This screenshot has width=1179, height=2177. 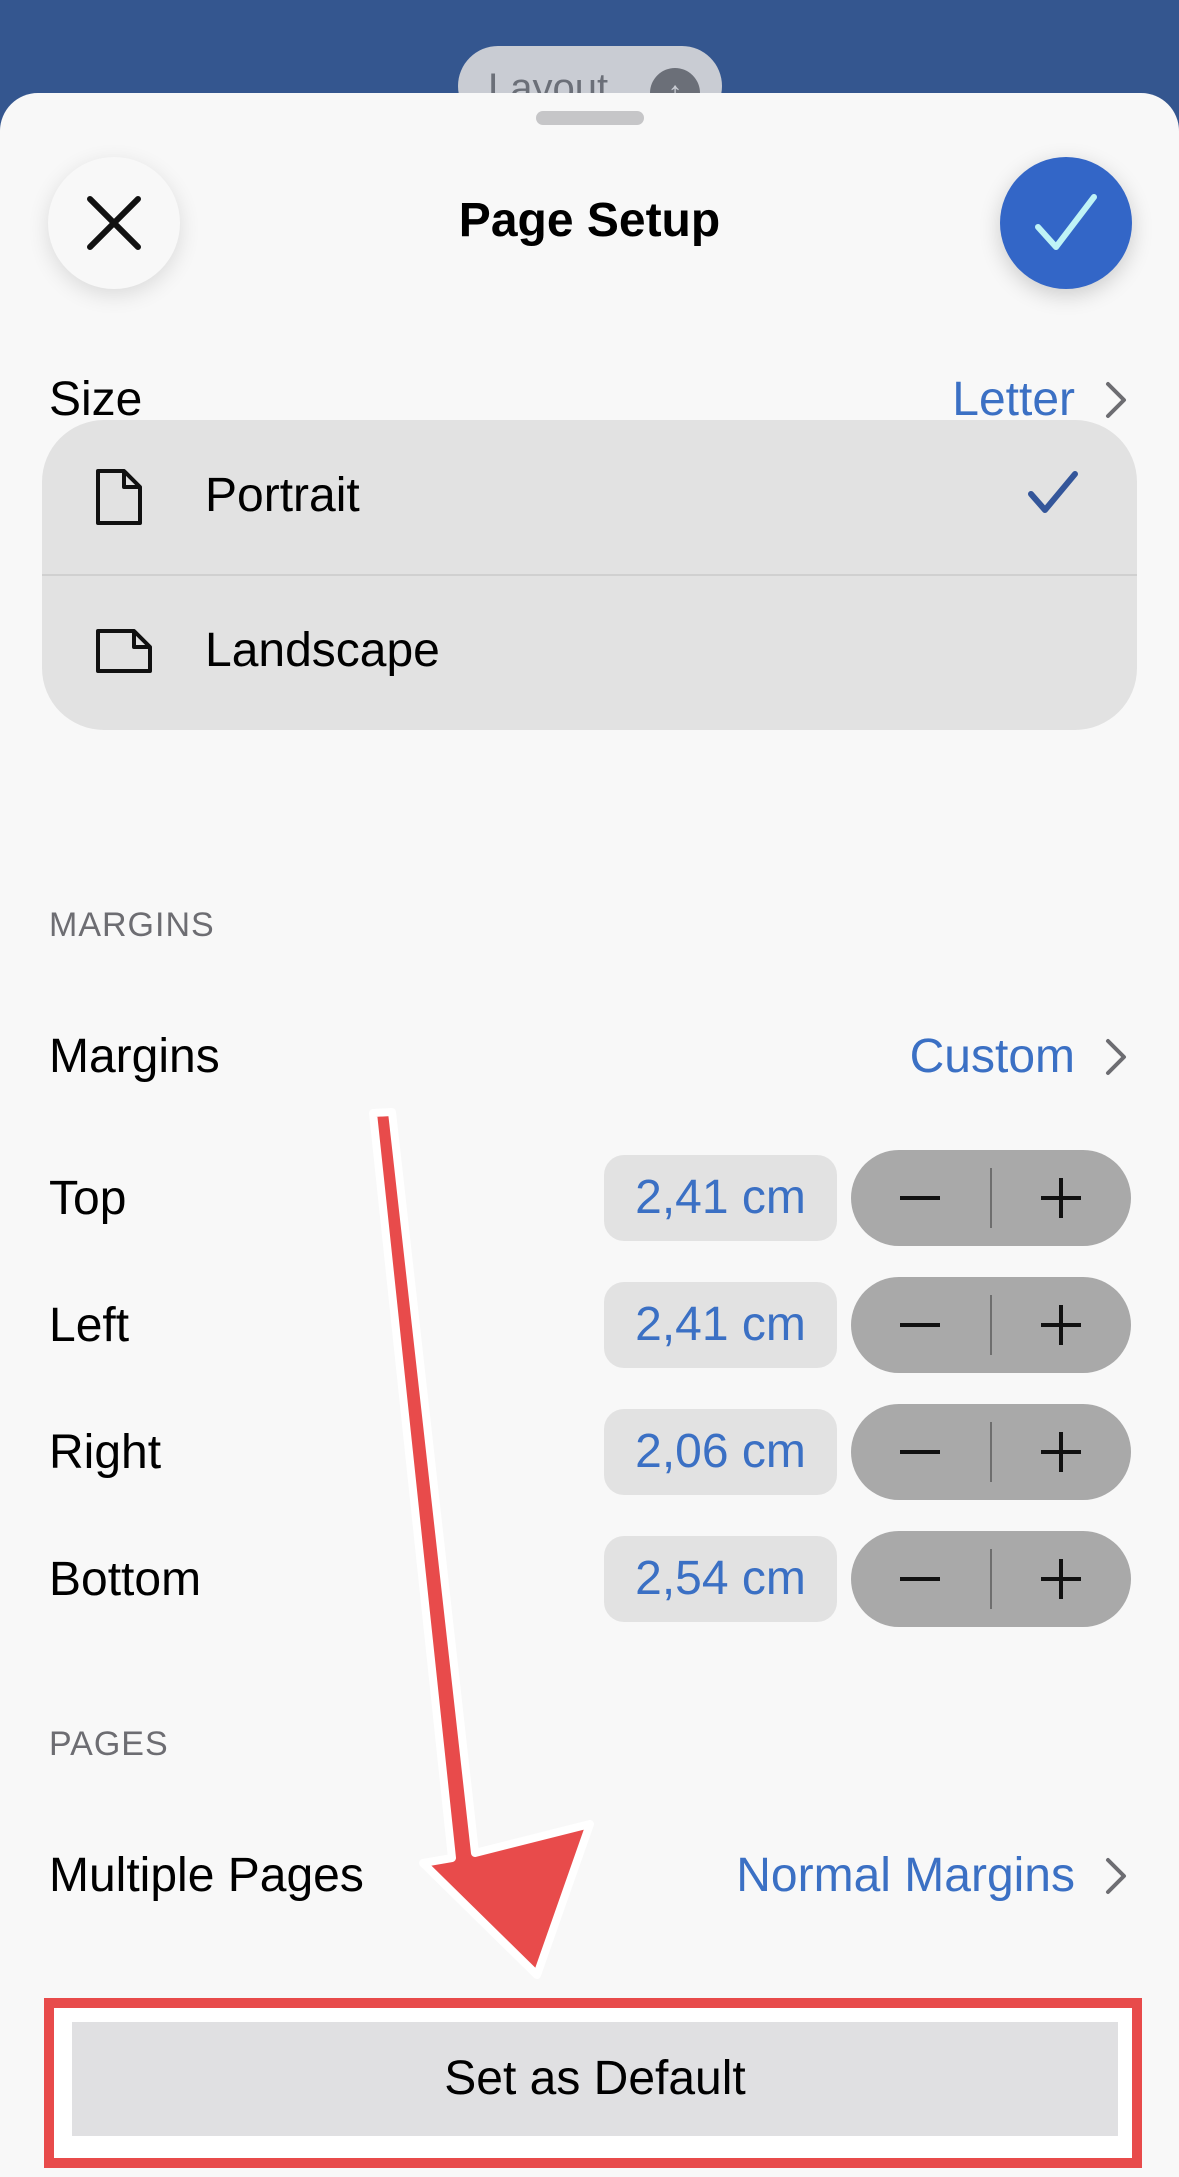 What do you see at coordinates (905, 1875) in the screenshot?
I see `multiple-pages-value: Normal Margins` at bounding box center [905, 1875].